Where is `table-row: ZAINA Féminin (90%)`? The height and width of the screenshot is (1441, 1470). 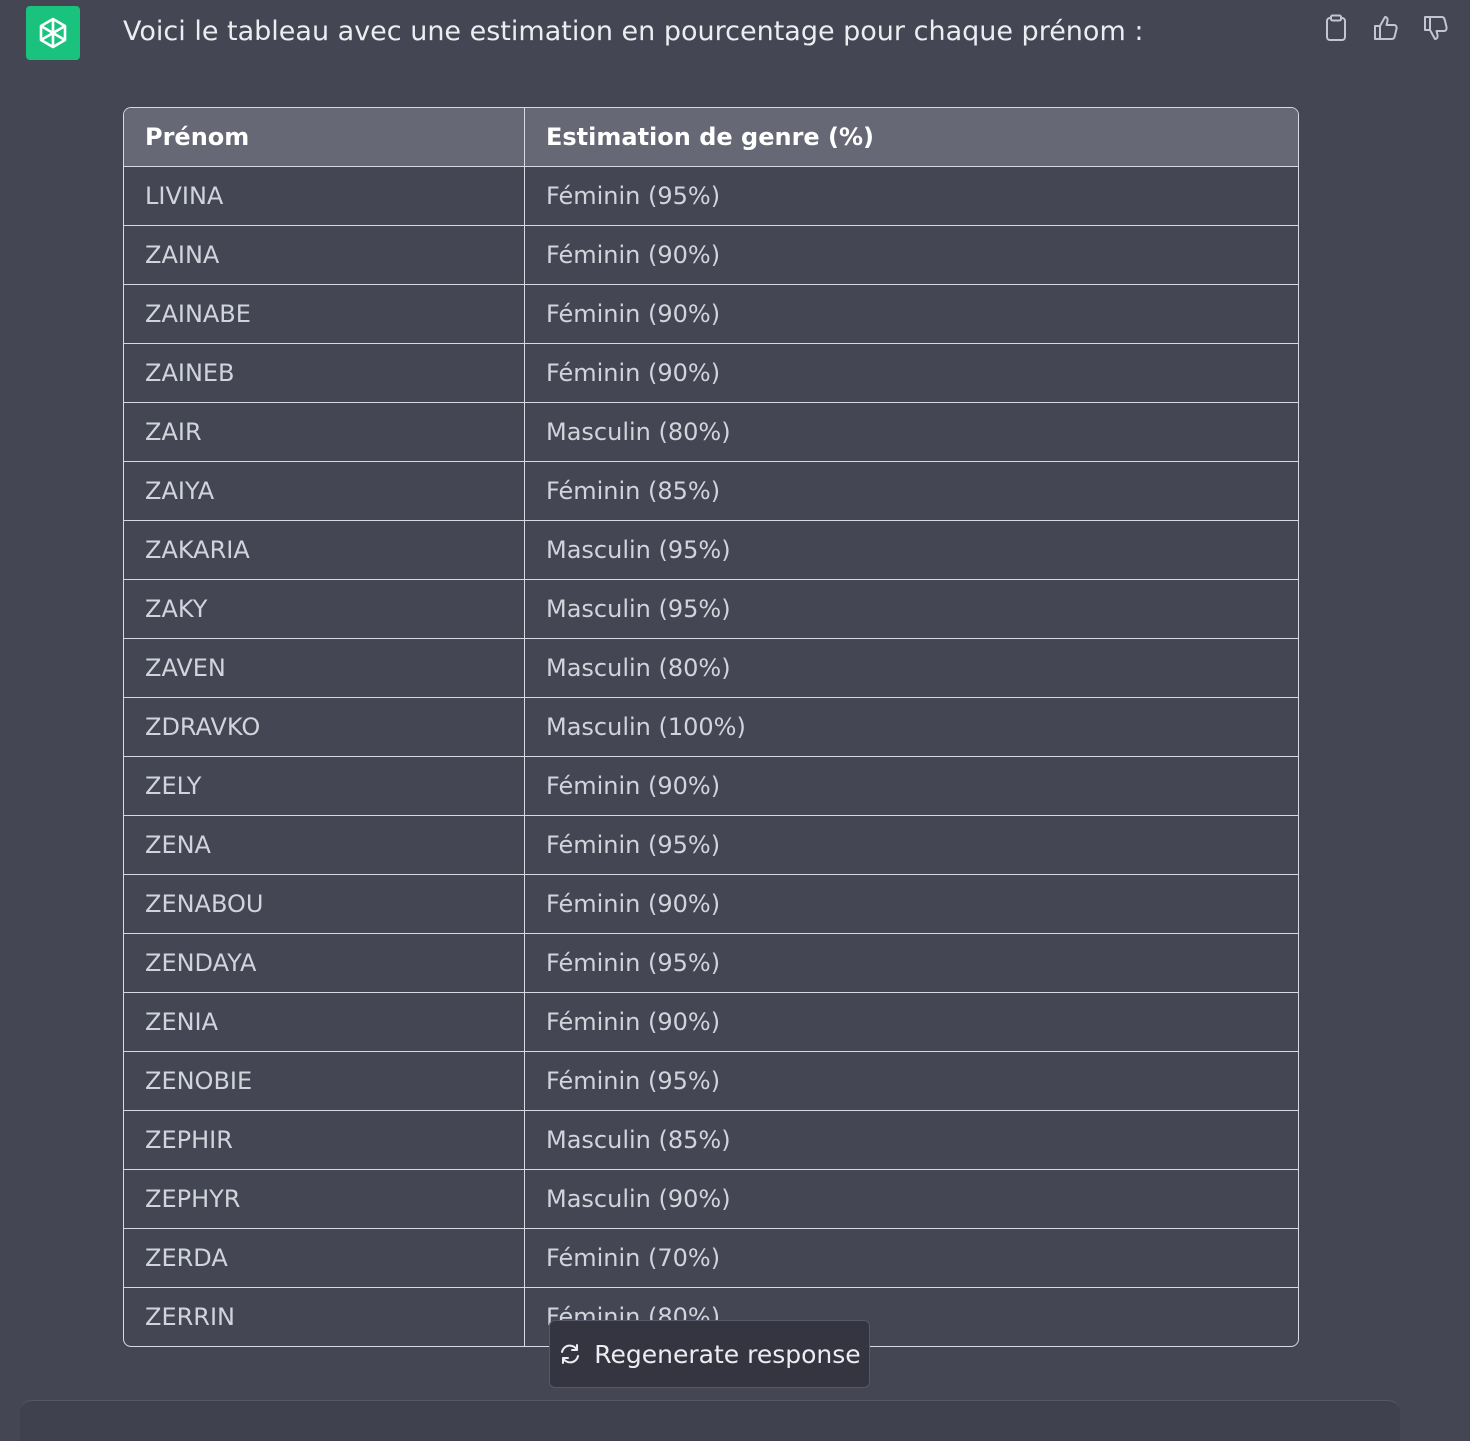
table-row: ZAINA Féminin (90%) is located at coordinates (711, 255).